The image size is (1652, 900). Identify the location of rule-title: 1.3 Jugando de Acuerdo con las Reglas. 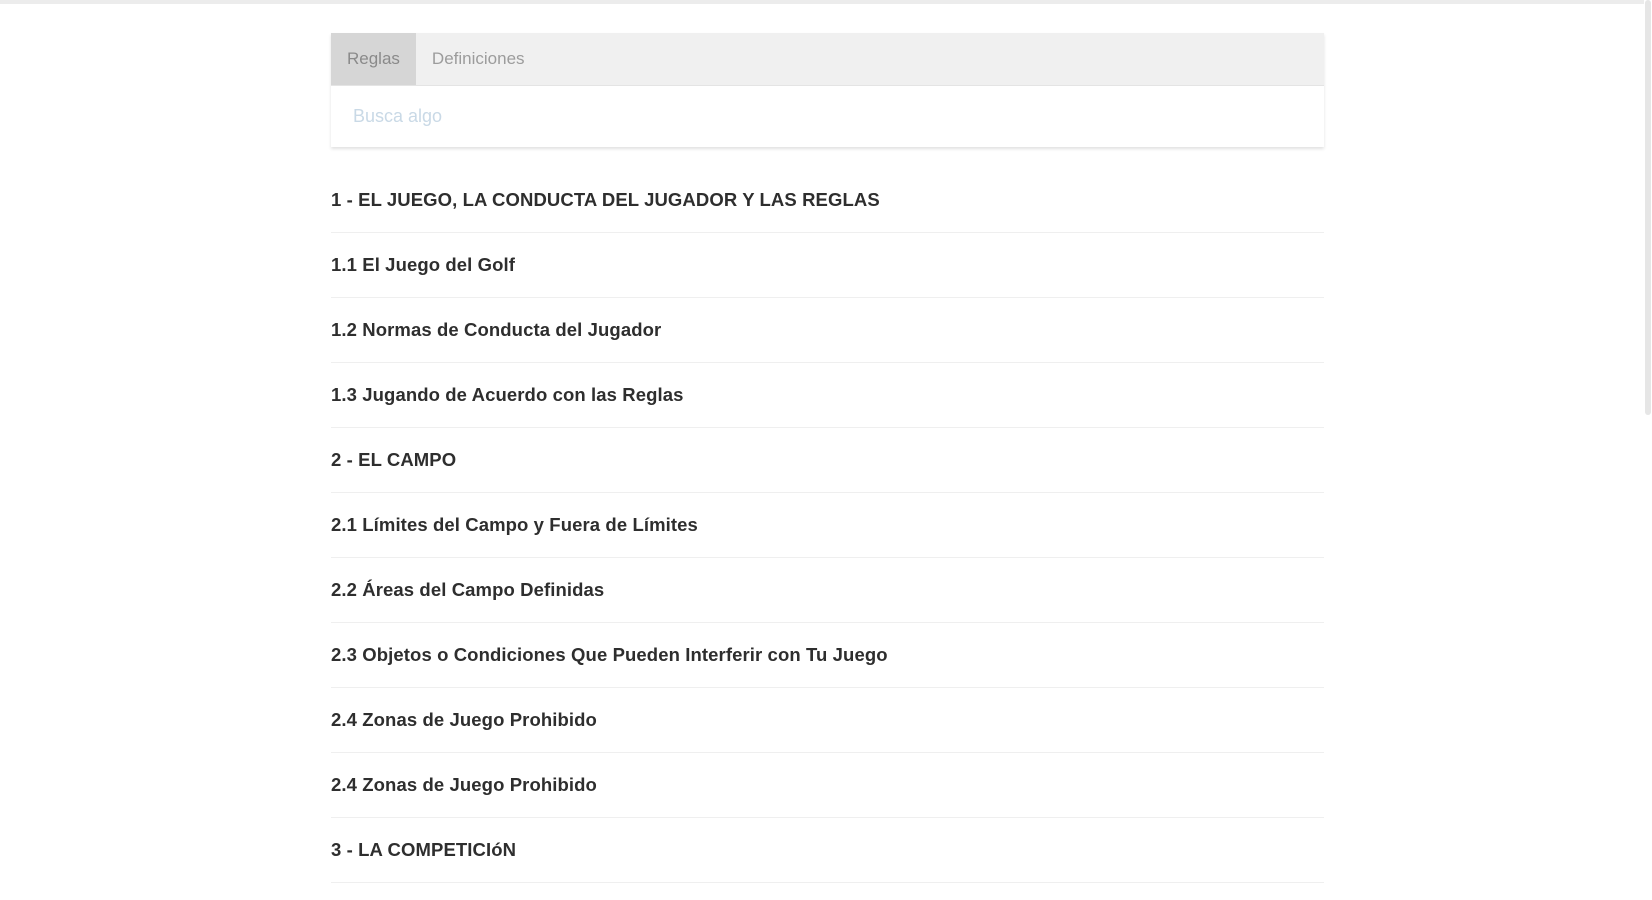
(507, 394).